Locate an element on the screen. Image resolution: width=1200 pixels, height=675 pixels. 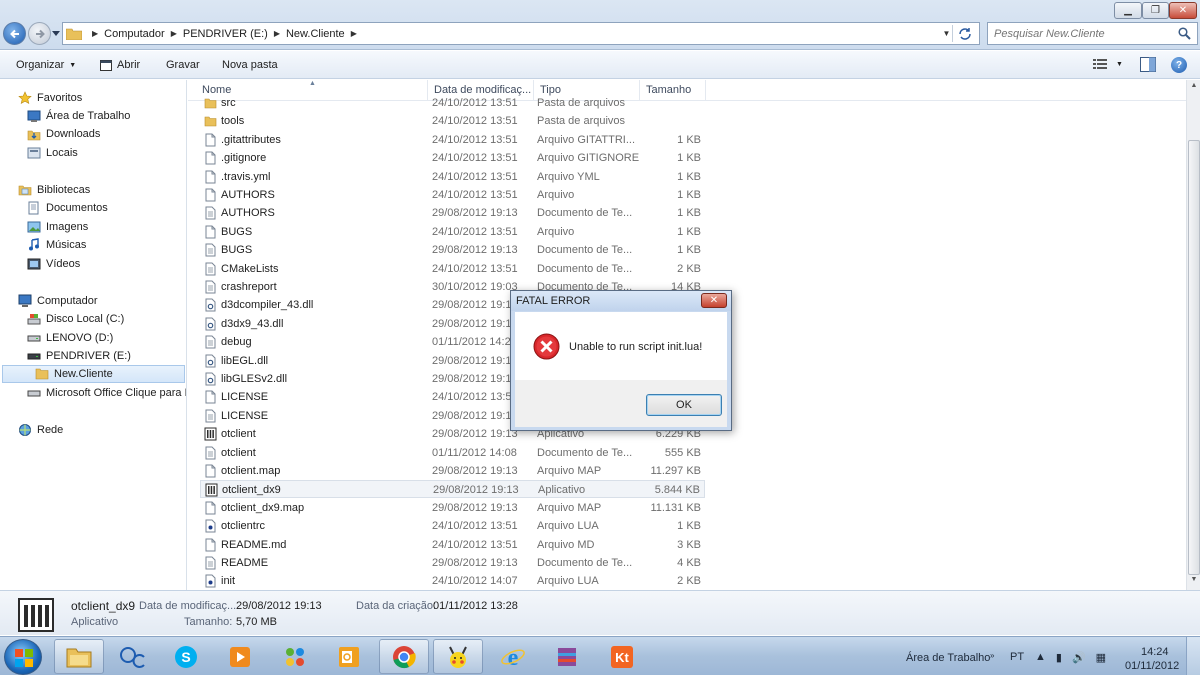
tray-language: PT is located at coordinates (1017, 657).